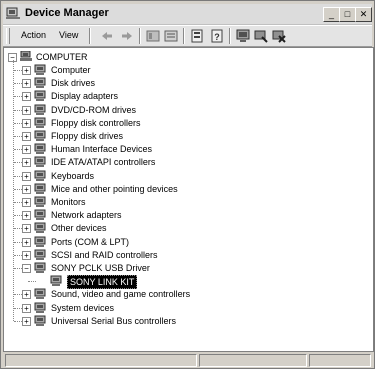 The image size is (375, 369). What do you see at coordinates (184, 282) in the screenshot?
I see `tree-child-row: SONY LINK KIT` at bounding box center [184, 282].